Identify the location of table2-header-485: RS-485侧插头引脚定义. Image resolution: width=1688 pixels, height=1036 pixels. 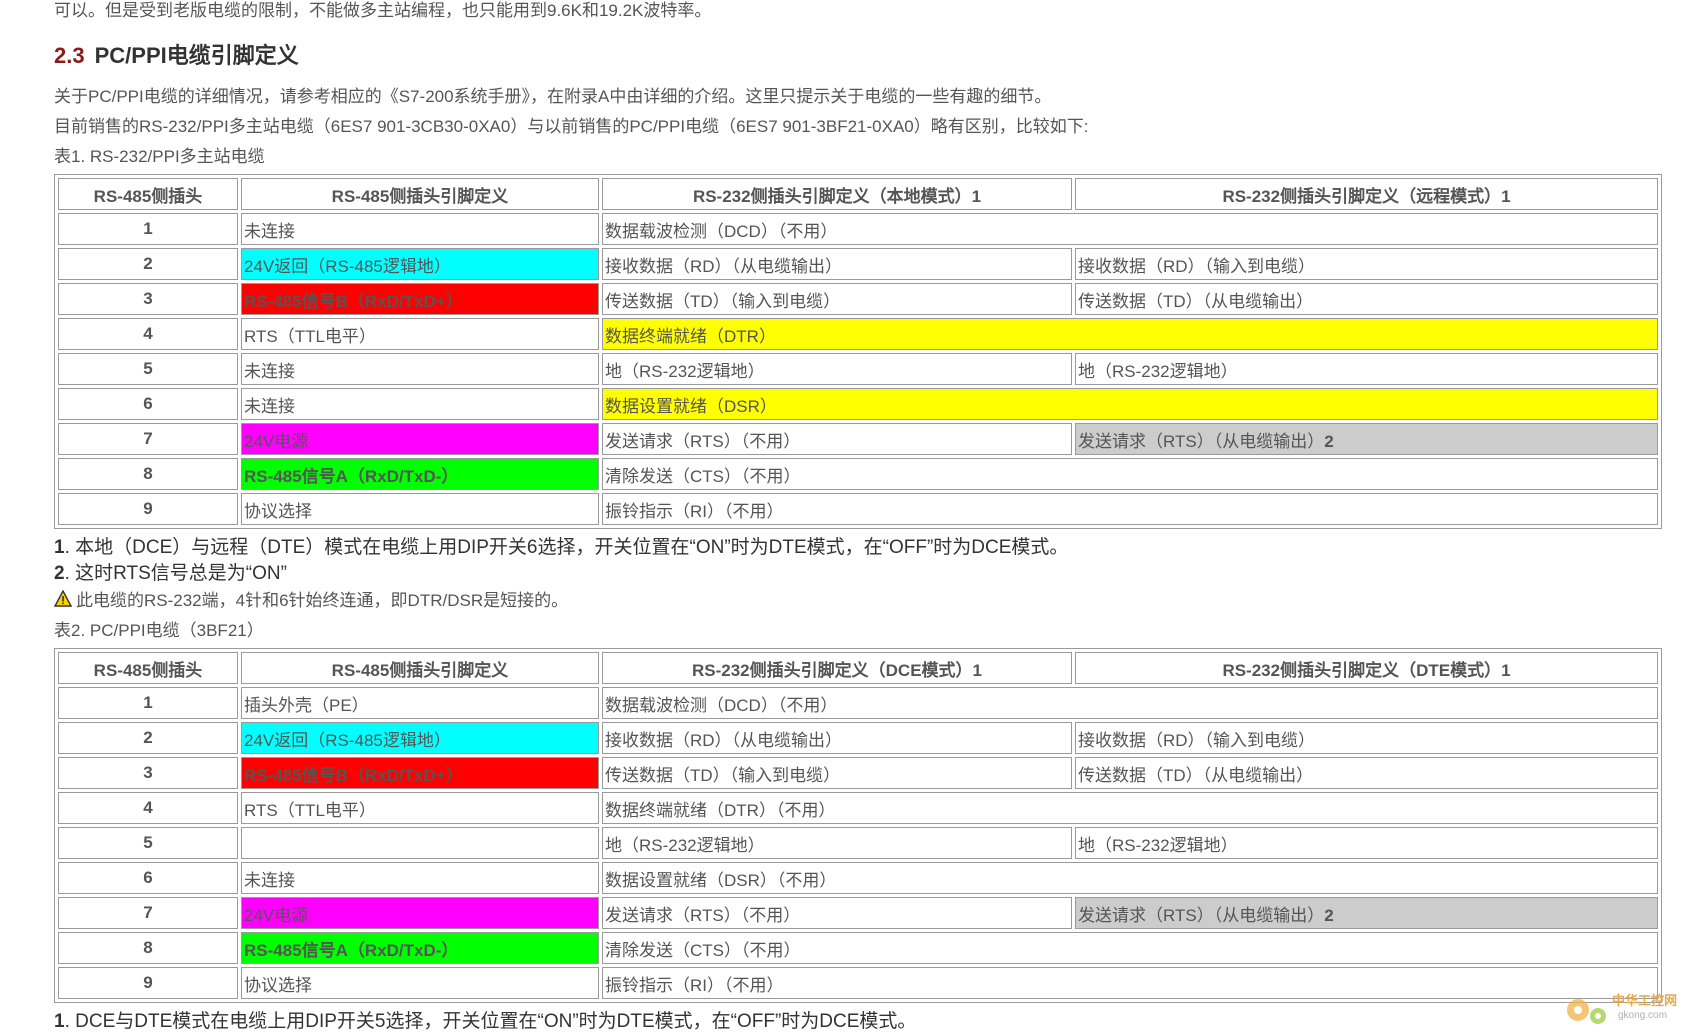
(420, 668).